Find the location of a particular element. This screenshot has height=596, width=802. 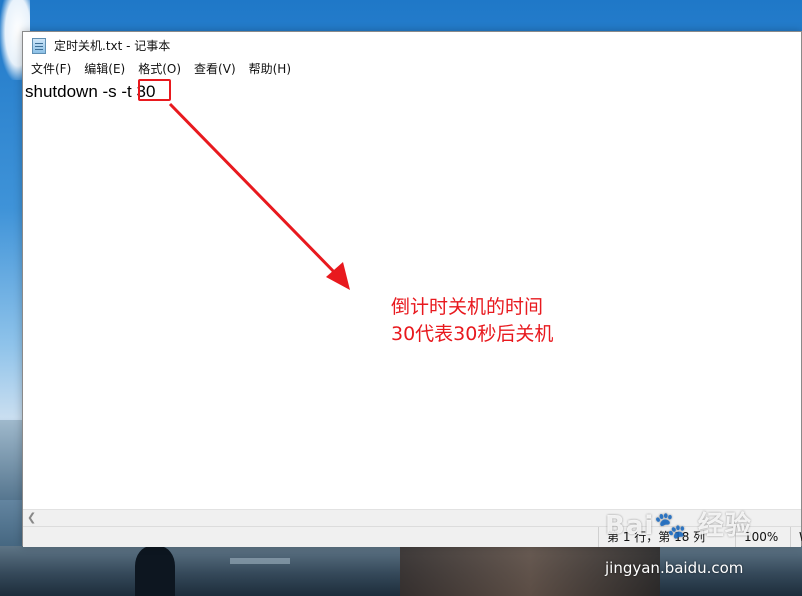

annotation-line-1: 倒计时关机的时间 is located at coordinates (467, 307).